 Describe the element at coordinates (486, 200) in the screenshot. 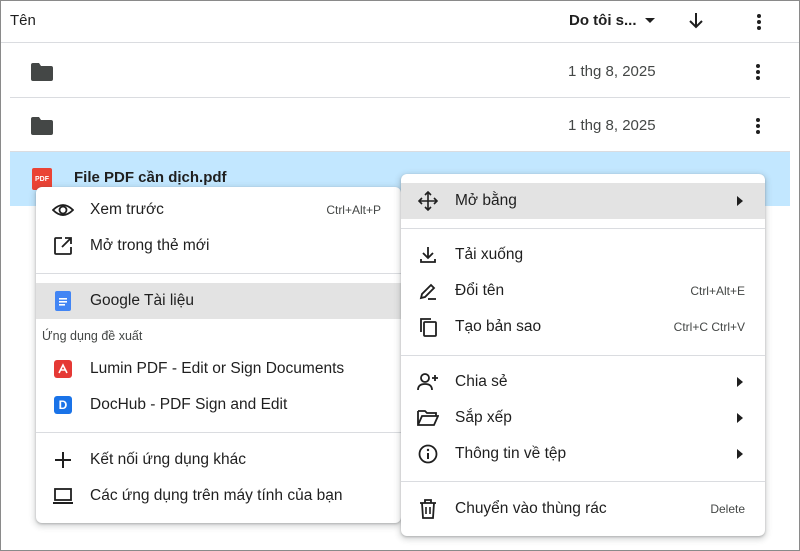

I see `menu-item-label: Mở bằng` at that location.